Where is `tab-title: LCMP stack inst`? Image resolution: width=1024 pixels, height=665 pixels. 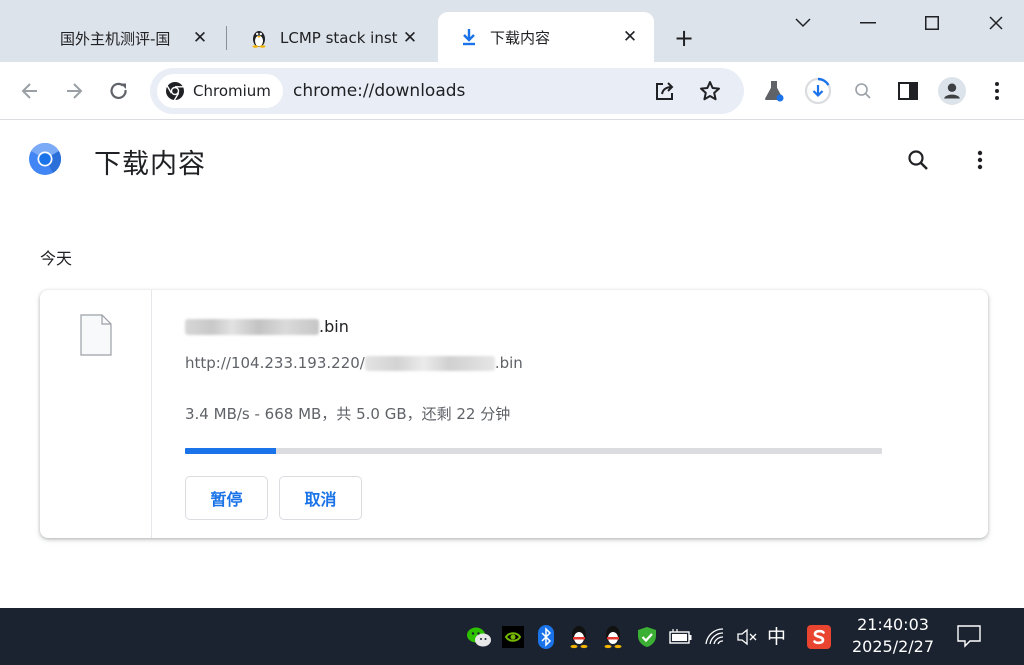
tab-title: LCMP stack inst is located at coordinates (339, 38).